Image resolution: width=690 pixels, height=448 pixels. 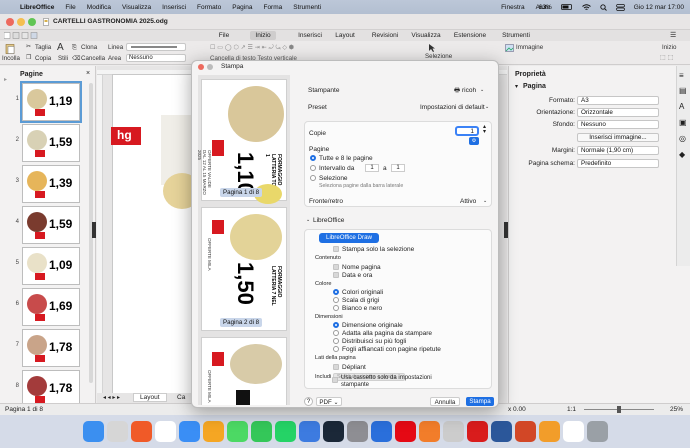 I want to click on preset-select: Impostazioni di default, so click(x=452, y=107).